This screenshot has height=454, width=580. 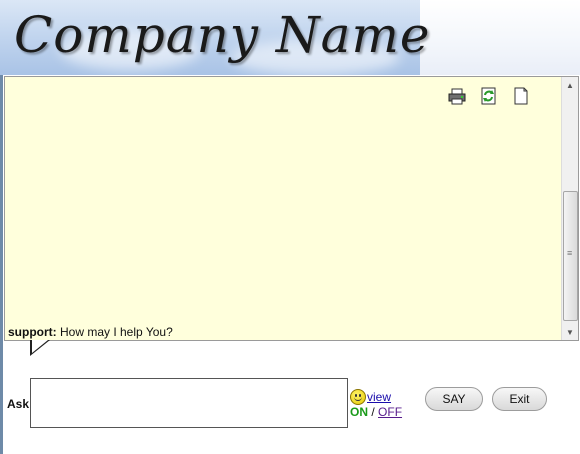 I want to click on scroll-down-arrow-icon: ▼, so click(x=570, y=332).